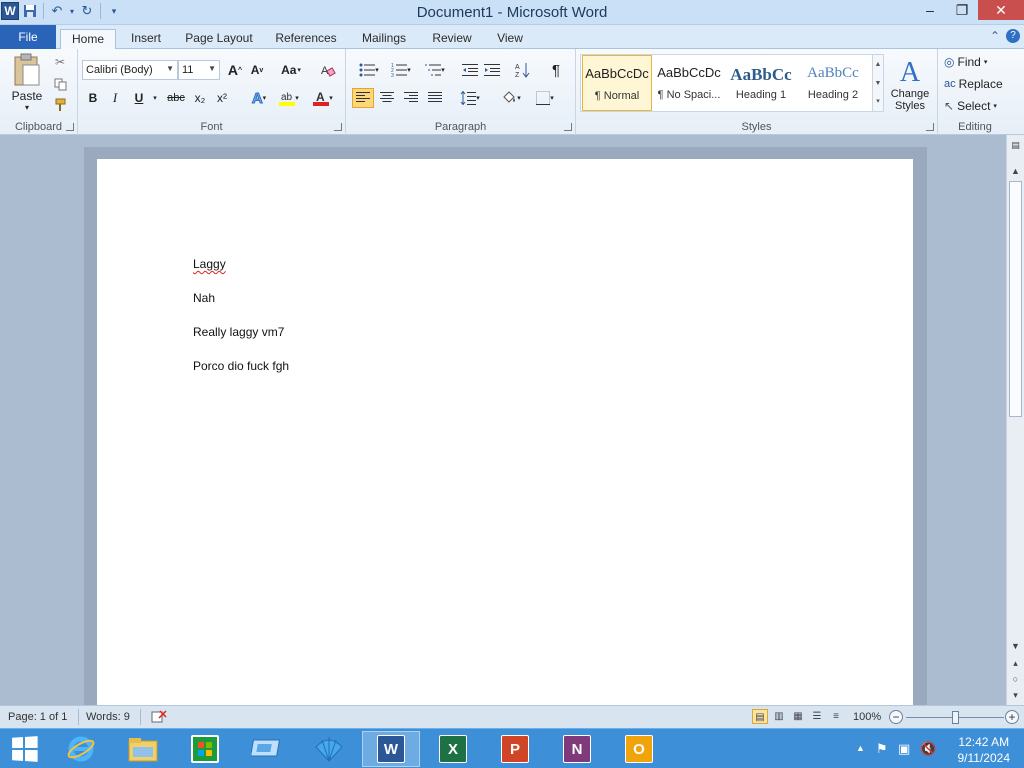 The height and width of the screenshot is (768, 1024). What do you see at coordinates (387, 98) in the screenshot?
I see `align-center-button` at bounding box center [387, 98].